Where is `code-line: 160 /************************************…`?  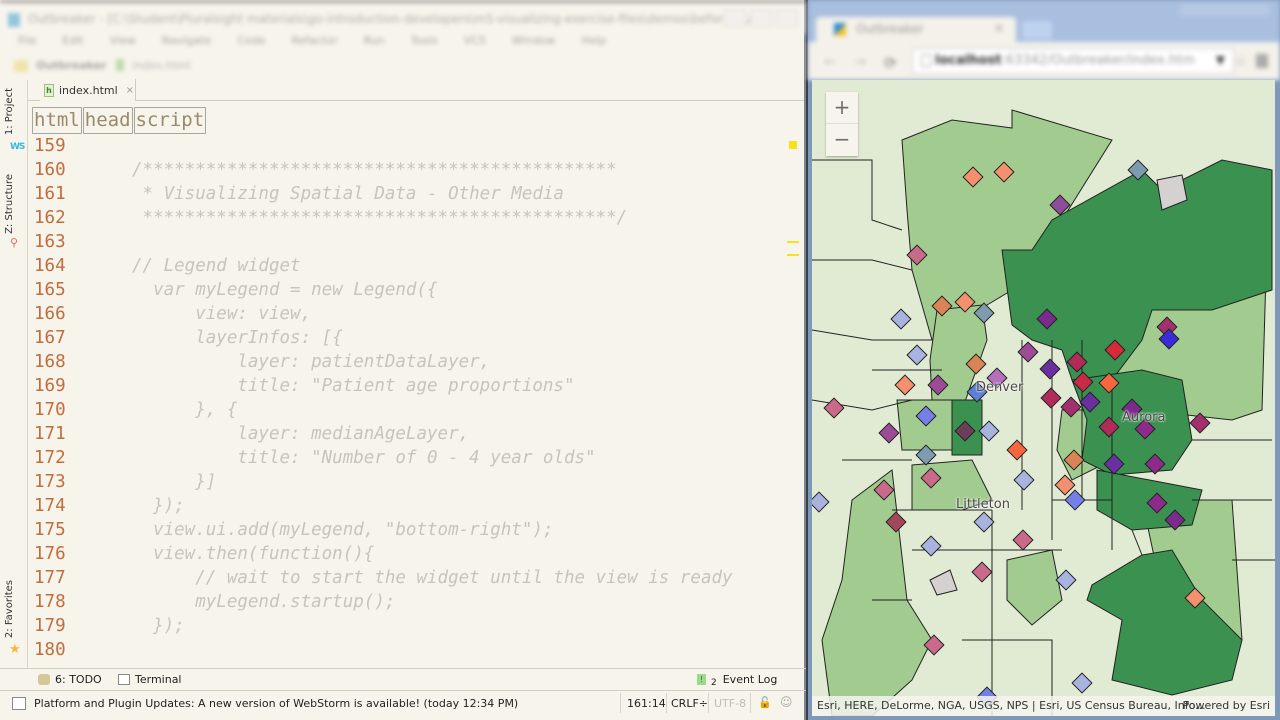
code-line: 160 /************************************… is located at coordinates (413, 170).